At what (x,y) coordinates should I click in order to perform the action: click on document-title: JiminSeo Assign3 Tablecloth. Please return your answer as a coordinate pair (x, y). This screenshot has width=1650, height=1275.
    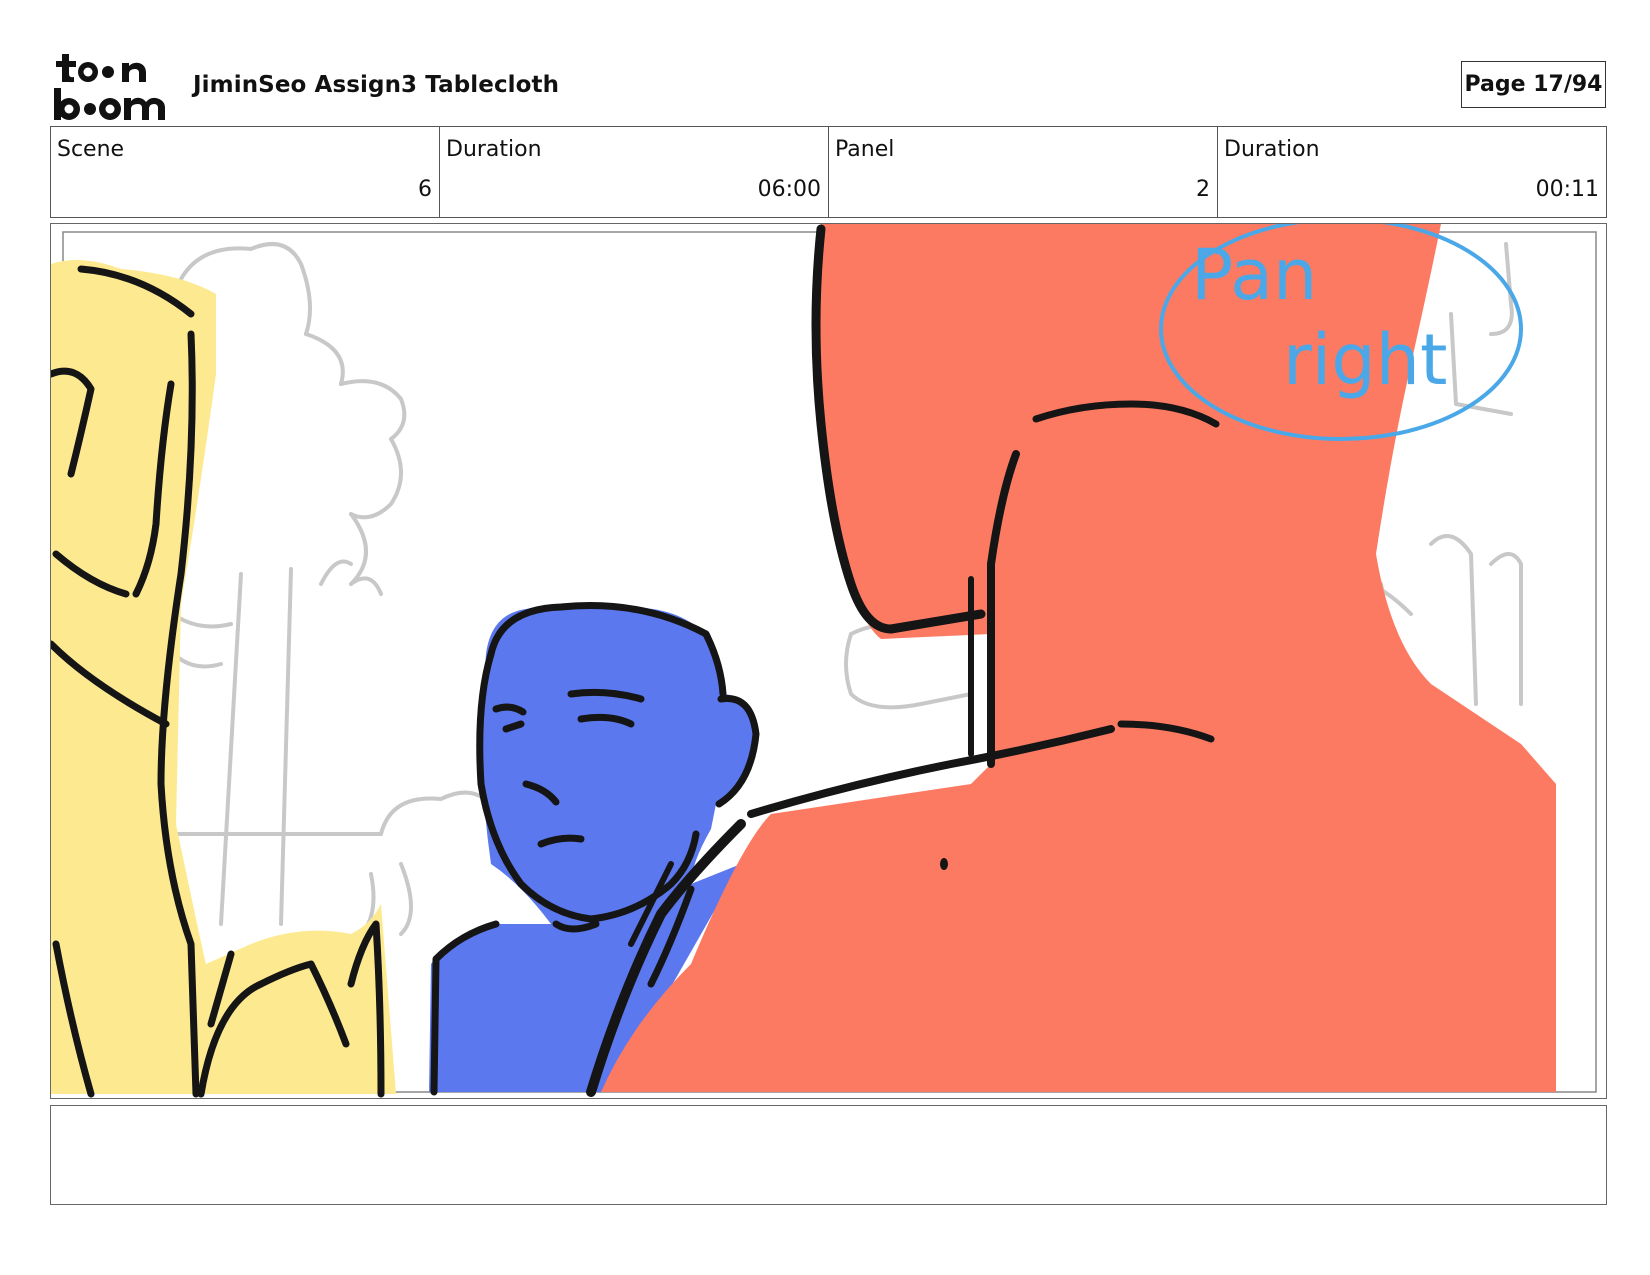
    Looking at the image, I should click on (376, 85).